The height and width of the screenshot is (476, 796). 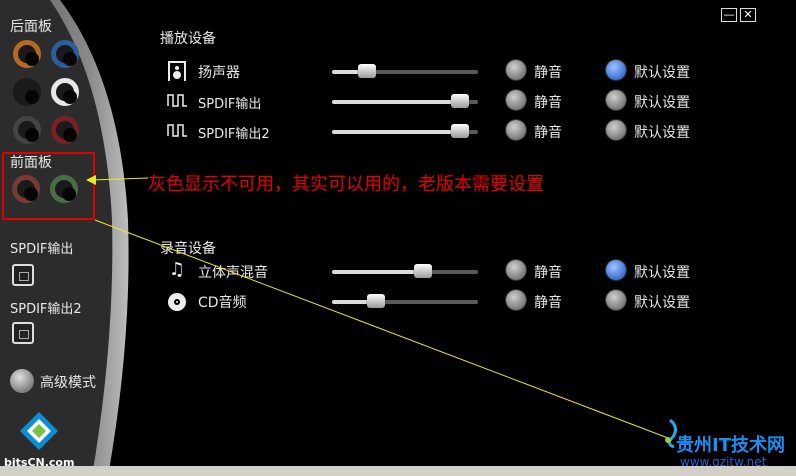 I want to click on bottom-strip, so click(x=398, y=471).